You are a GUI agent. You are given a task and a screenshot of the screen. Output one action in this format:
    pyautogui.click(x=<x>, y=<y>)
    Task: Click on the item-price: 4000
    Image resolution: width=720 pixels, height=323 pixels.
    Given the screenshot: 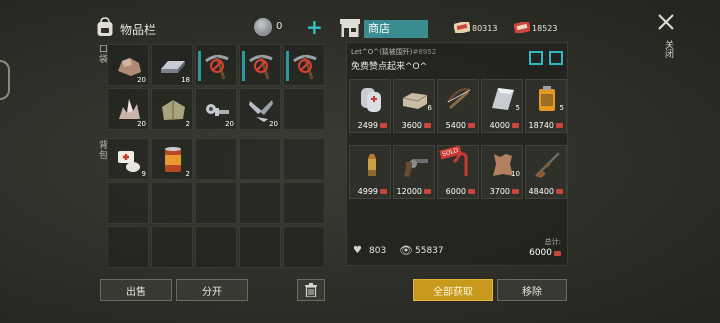 What is the action you would take?
    pyautogui.click(x=504, y=125)
    